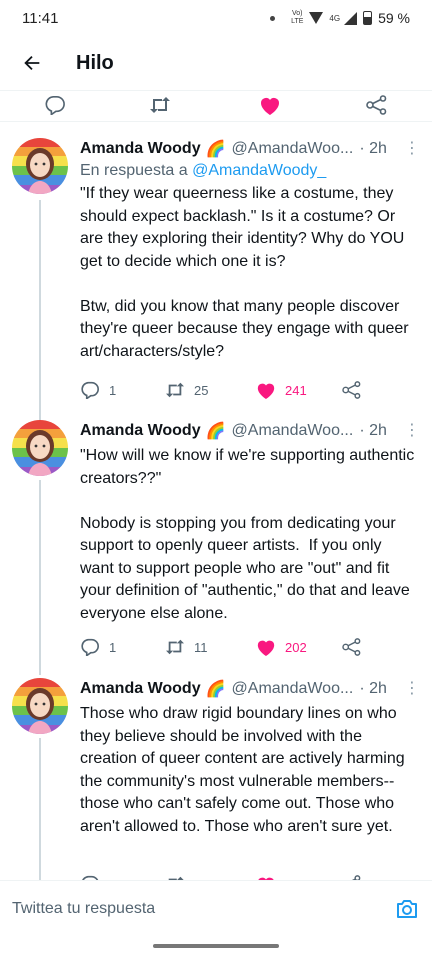  I want to click on wifi-icon, so click(316, 18).